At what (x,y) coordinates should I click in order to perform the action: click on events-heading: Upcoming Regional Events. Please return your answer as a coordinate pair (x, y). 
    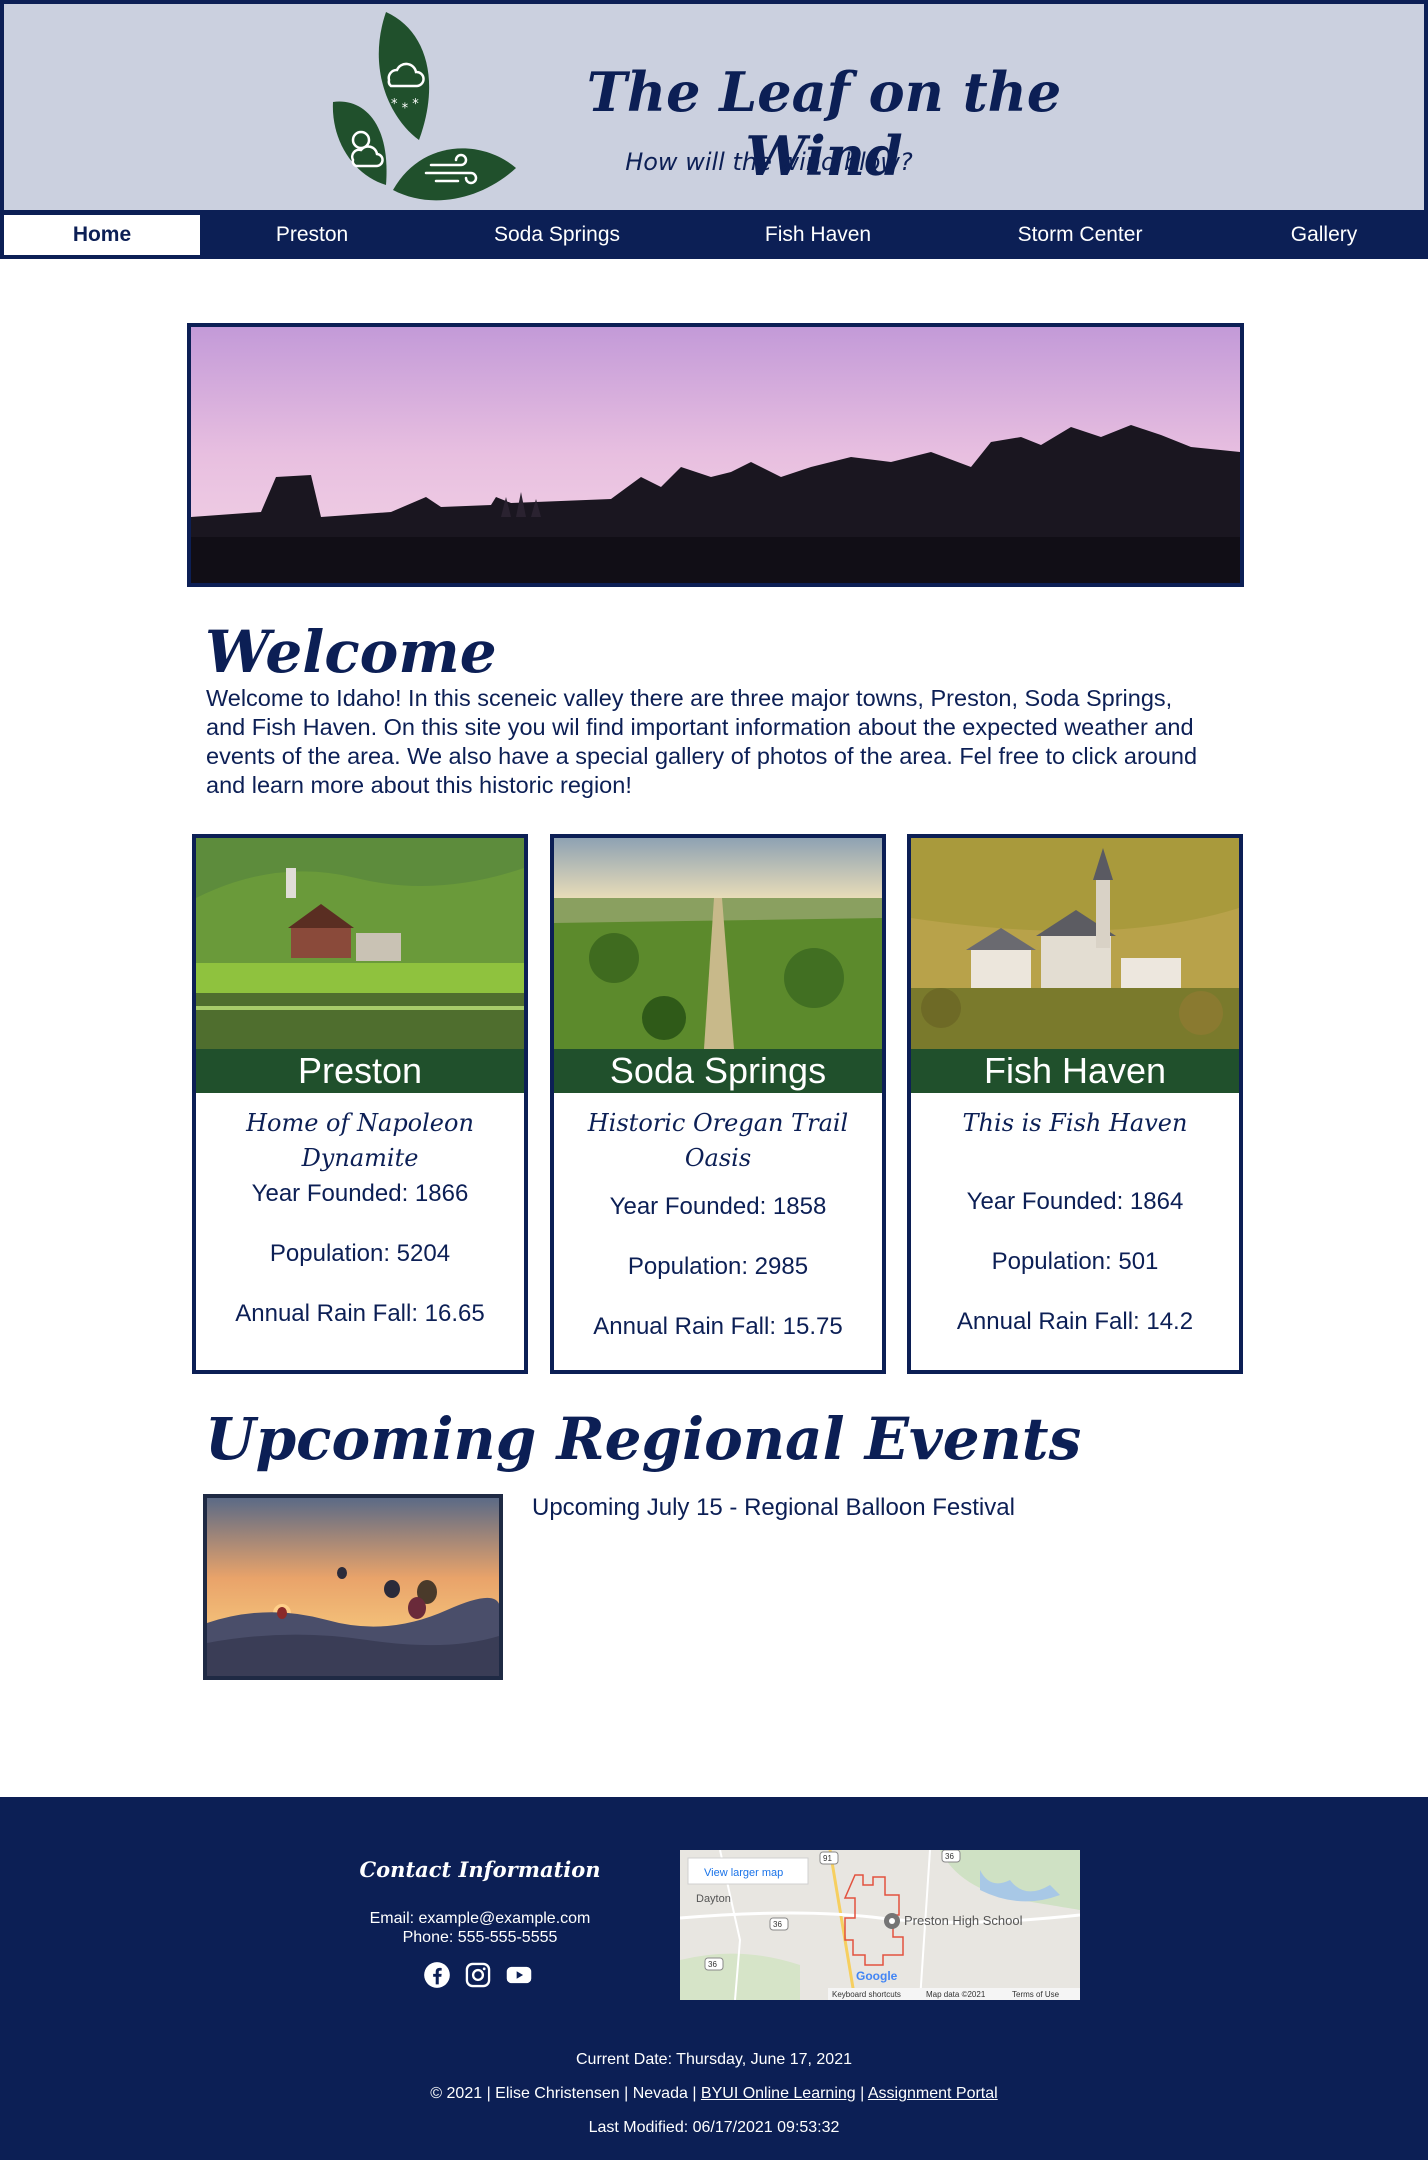
    Looking at the image, I should click on (643, 1439).